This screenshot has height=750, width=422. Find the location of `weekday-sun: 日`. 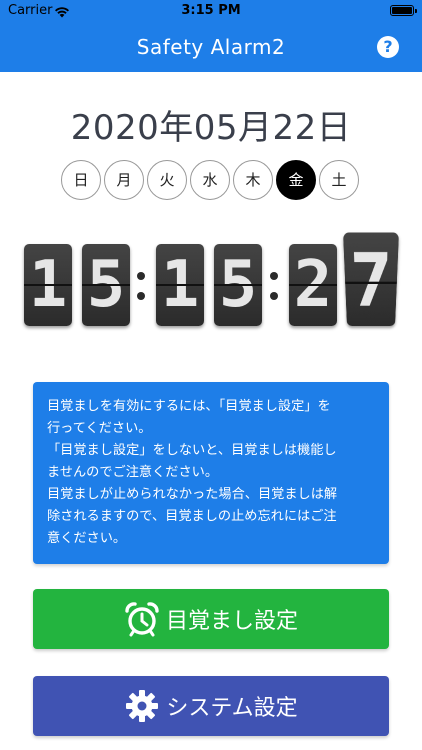

weekday-sun: 日 is located at coordinates (81, 180).